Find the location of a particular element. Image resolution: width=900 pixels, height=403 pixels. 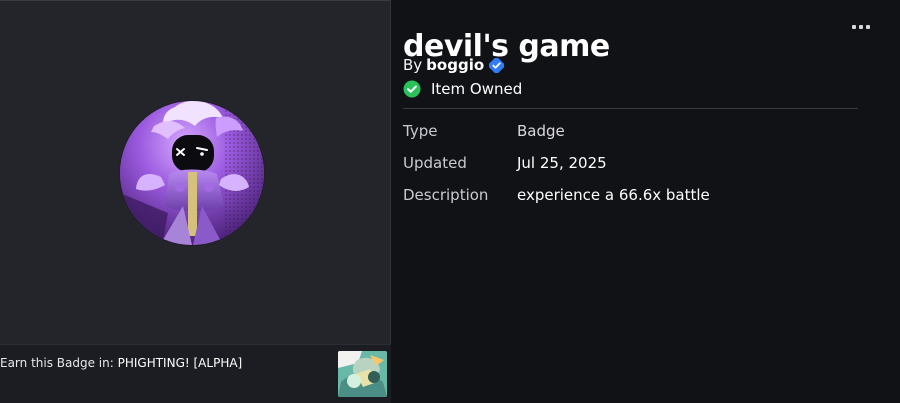

owned-status-text: Item Owned is located at coordinates (477, 89).